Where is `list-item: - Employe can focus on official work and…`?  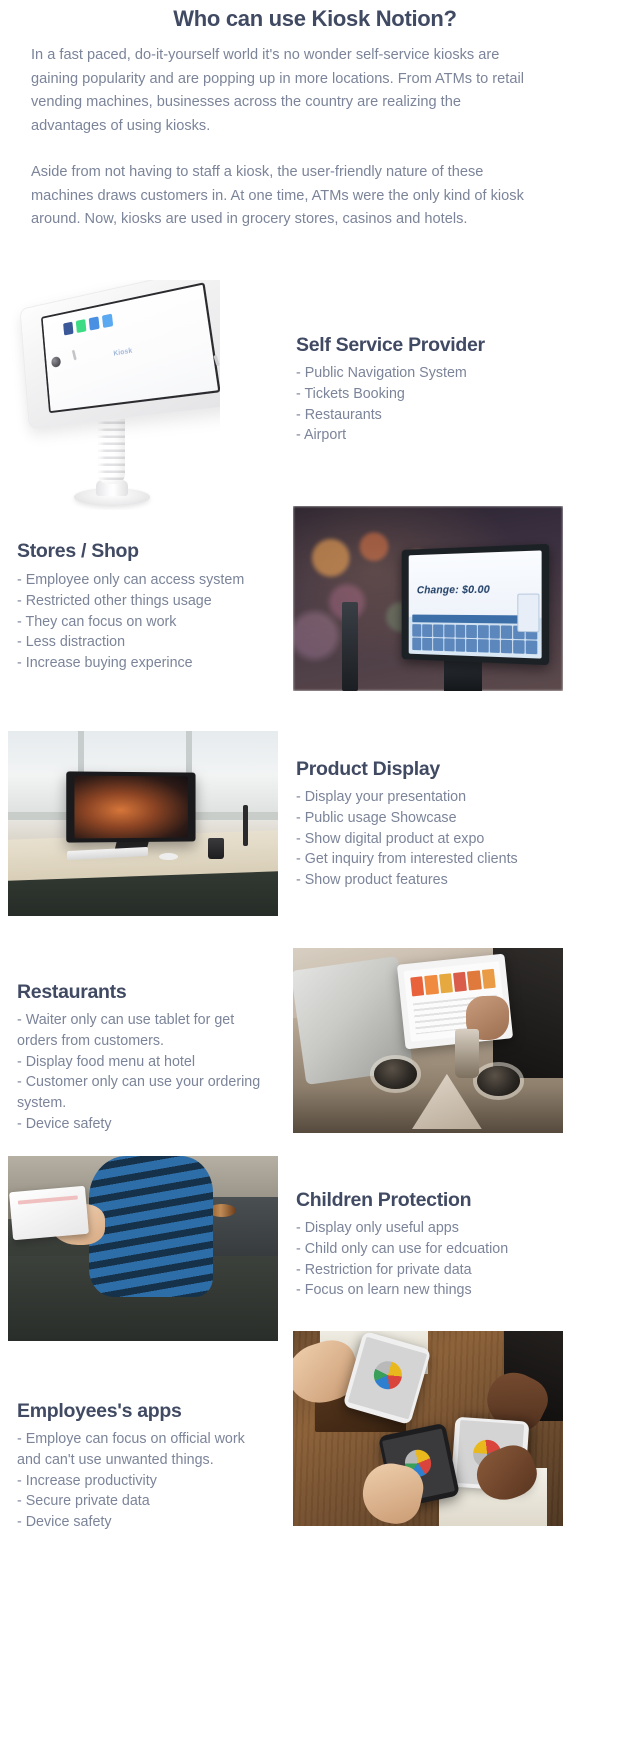 list-item: - Employe can focus on official work and… is located at coordinates (133, 1449).